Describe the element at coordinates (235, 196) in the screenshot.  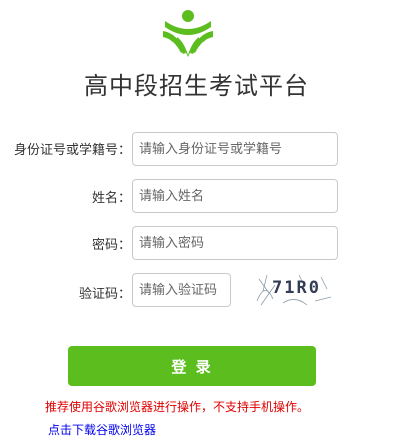
I see `name-input` at that location.